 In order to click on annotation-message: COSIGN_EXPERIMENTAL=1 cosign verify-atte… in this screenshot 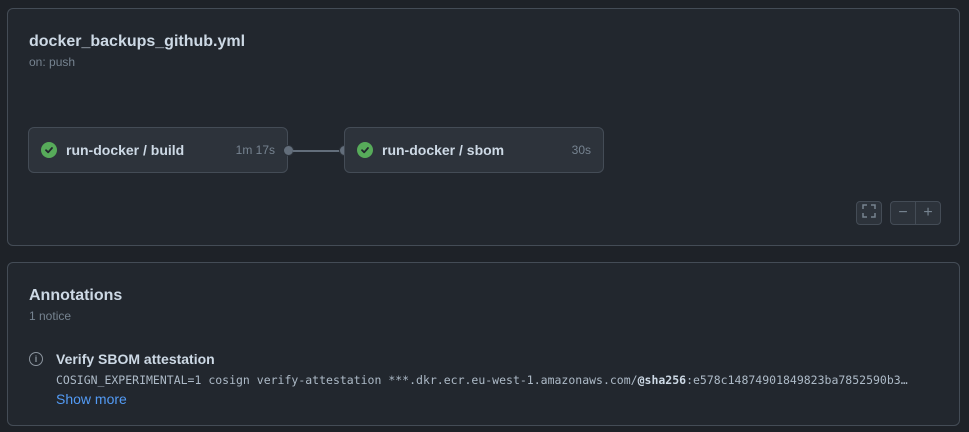, I will do `click(501, 380)`.